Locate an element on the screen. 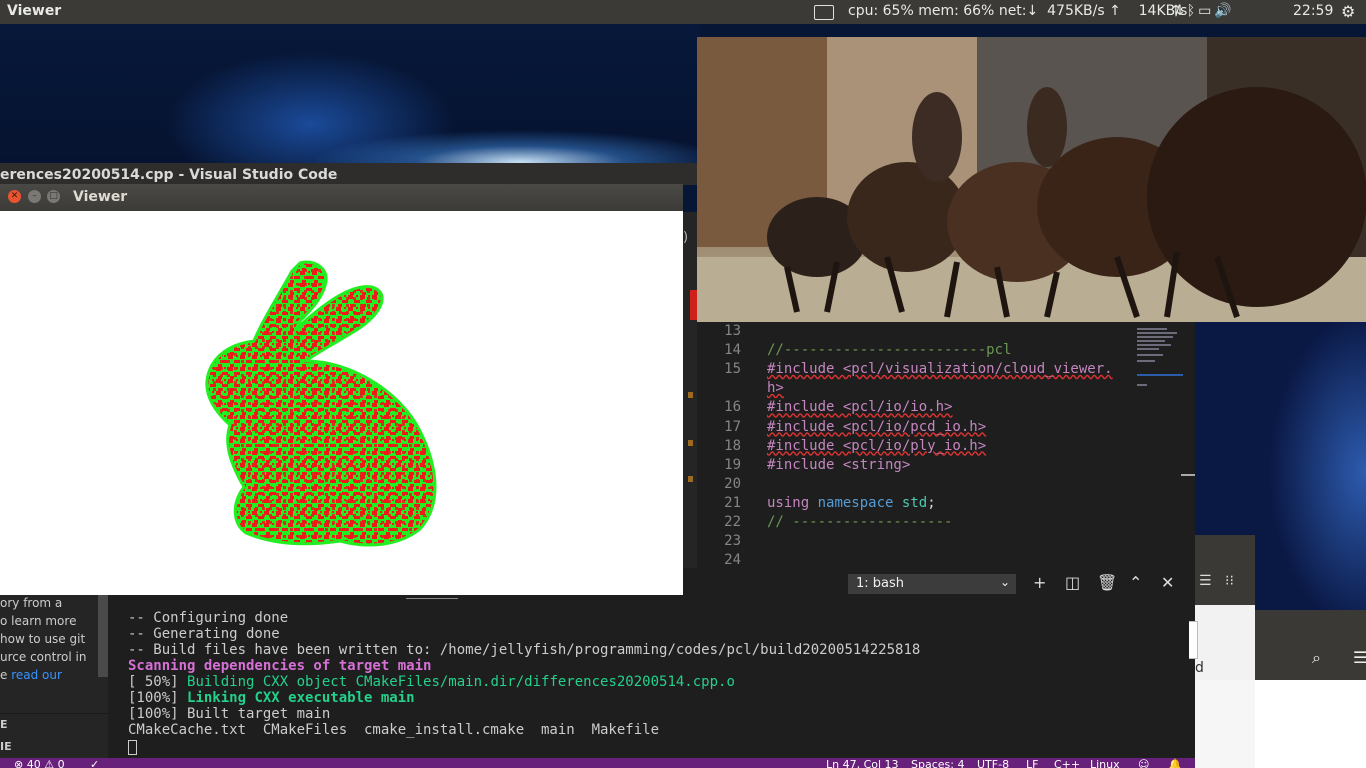 The image size is (1366, 768). code-text: #include <pcl/io/io.h> is located at coordinates (860, 407).